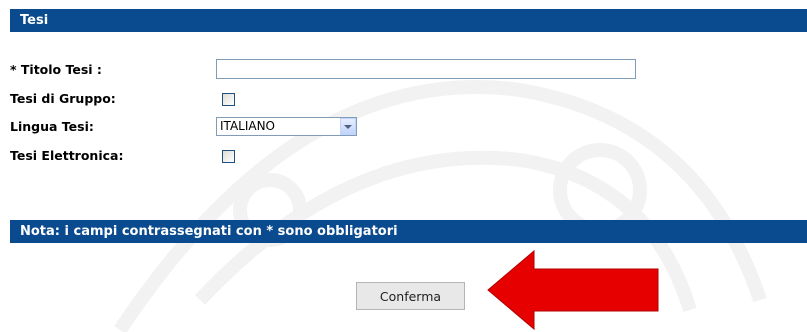 This screenshot has height=332, width=807. I want to click on section-title-bar: Tesi, so click(408, 20).